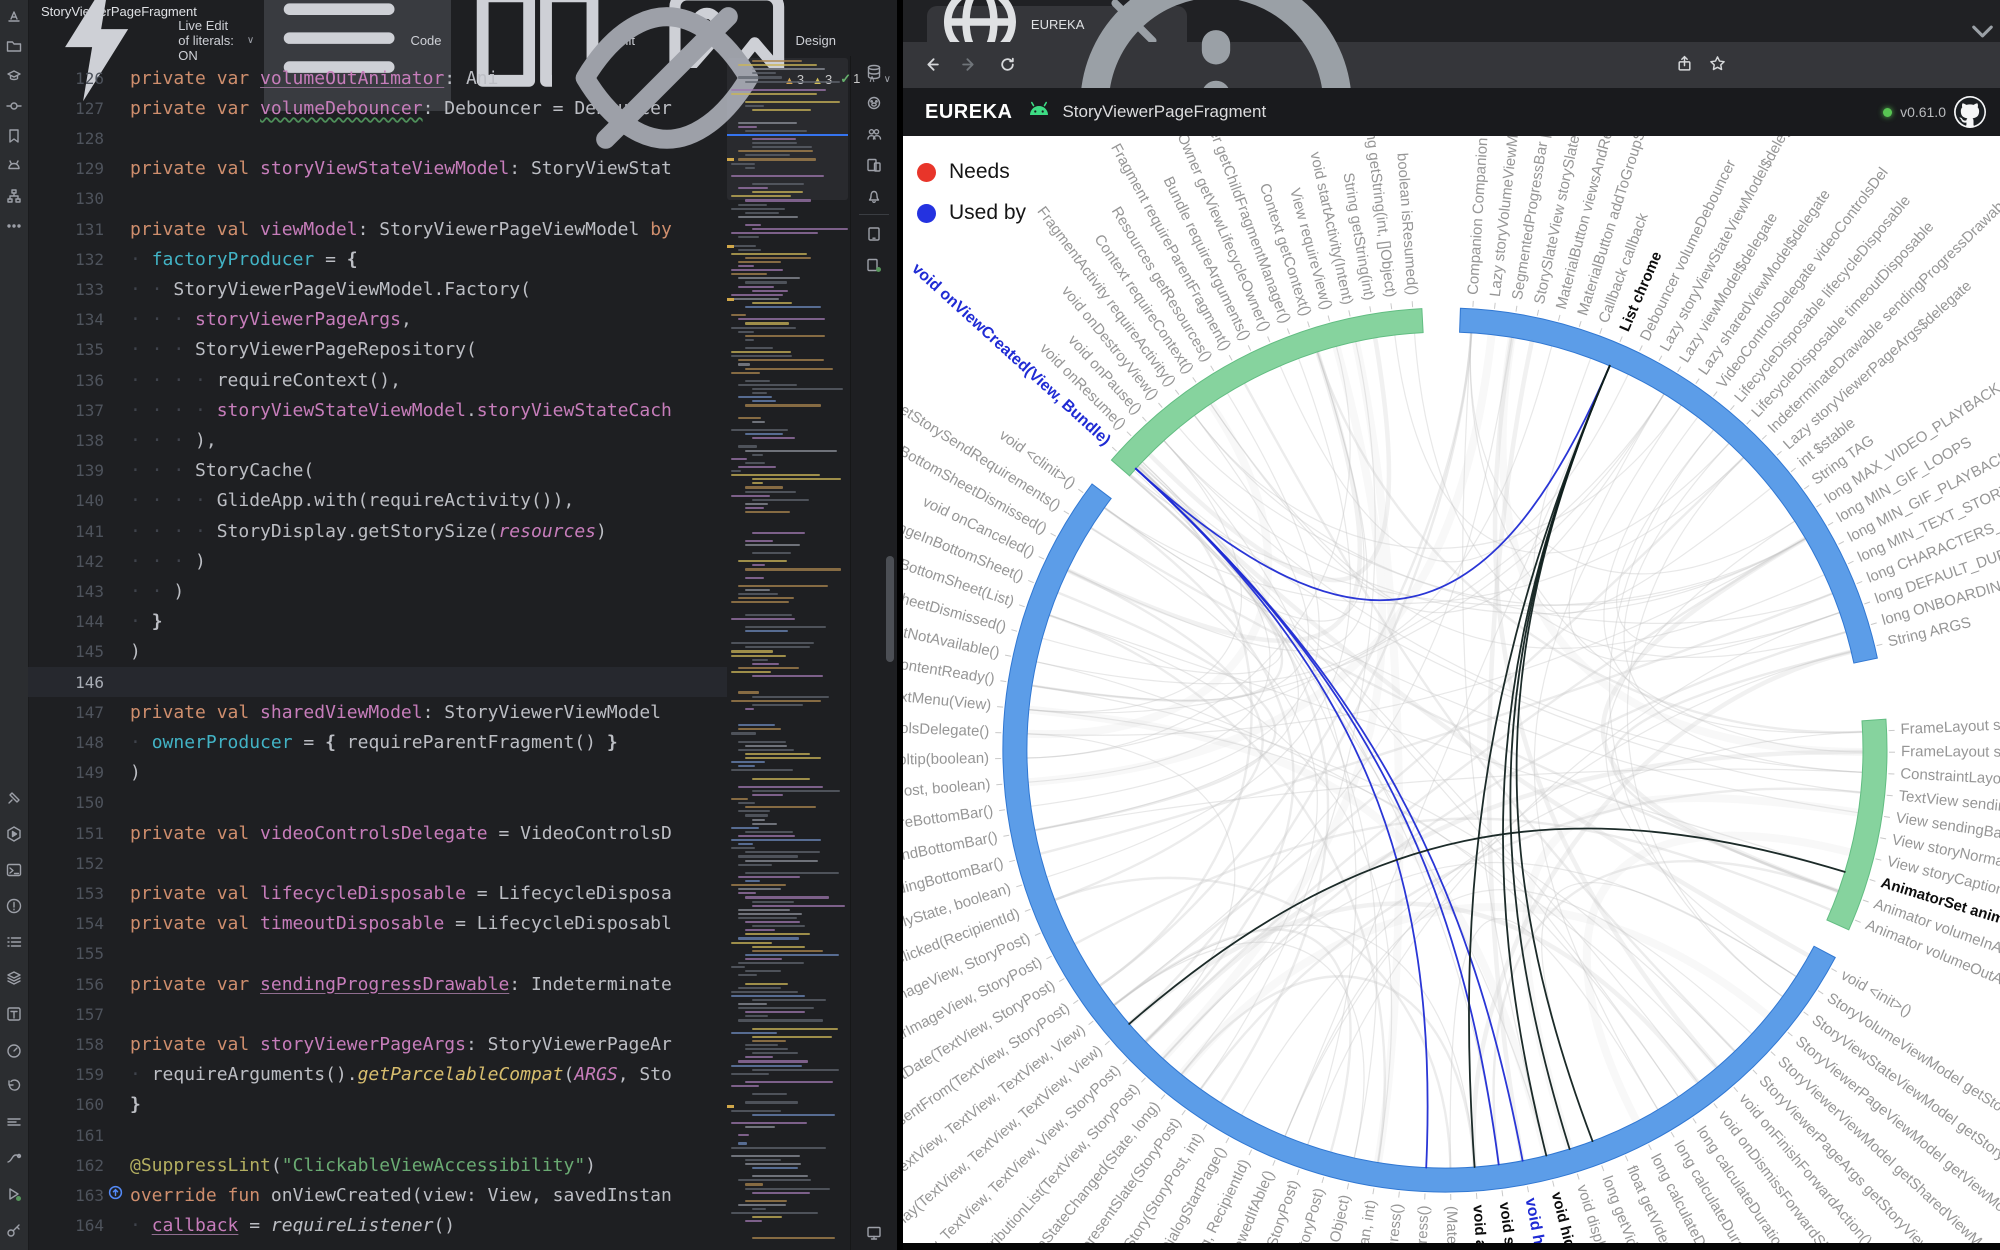  Describe the element at coordinates (947, 698) in the screenshot. I see `chord-label: reContextMenu(View)` at that location.